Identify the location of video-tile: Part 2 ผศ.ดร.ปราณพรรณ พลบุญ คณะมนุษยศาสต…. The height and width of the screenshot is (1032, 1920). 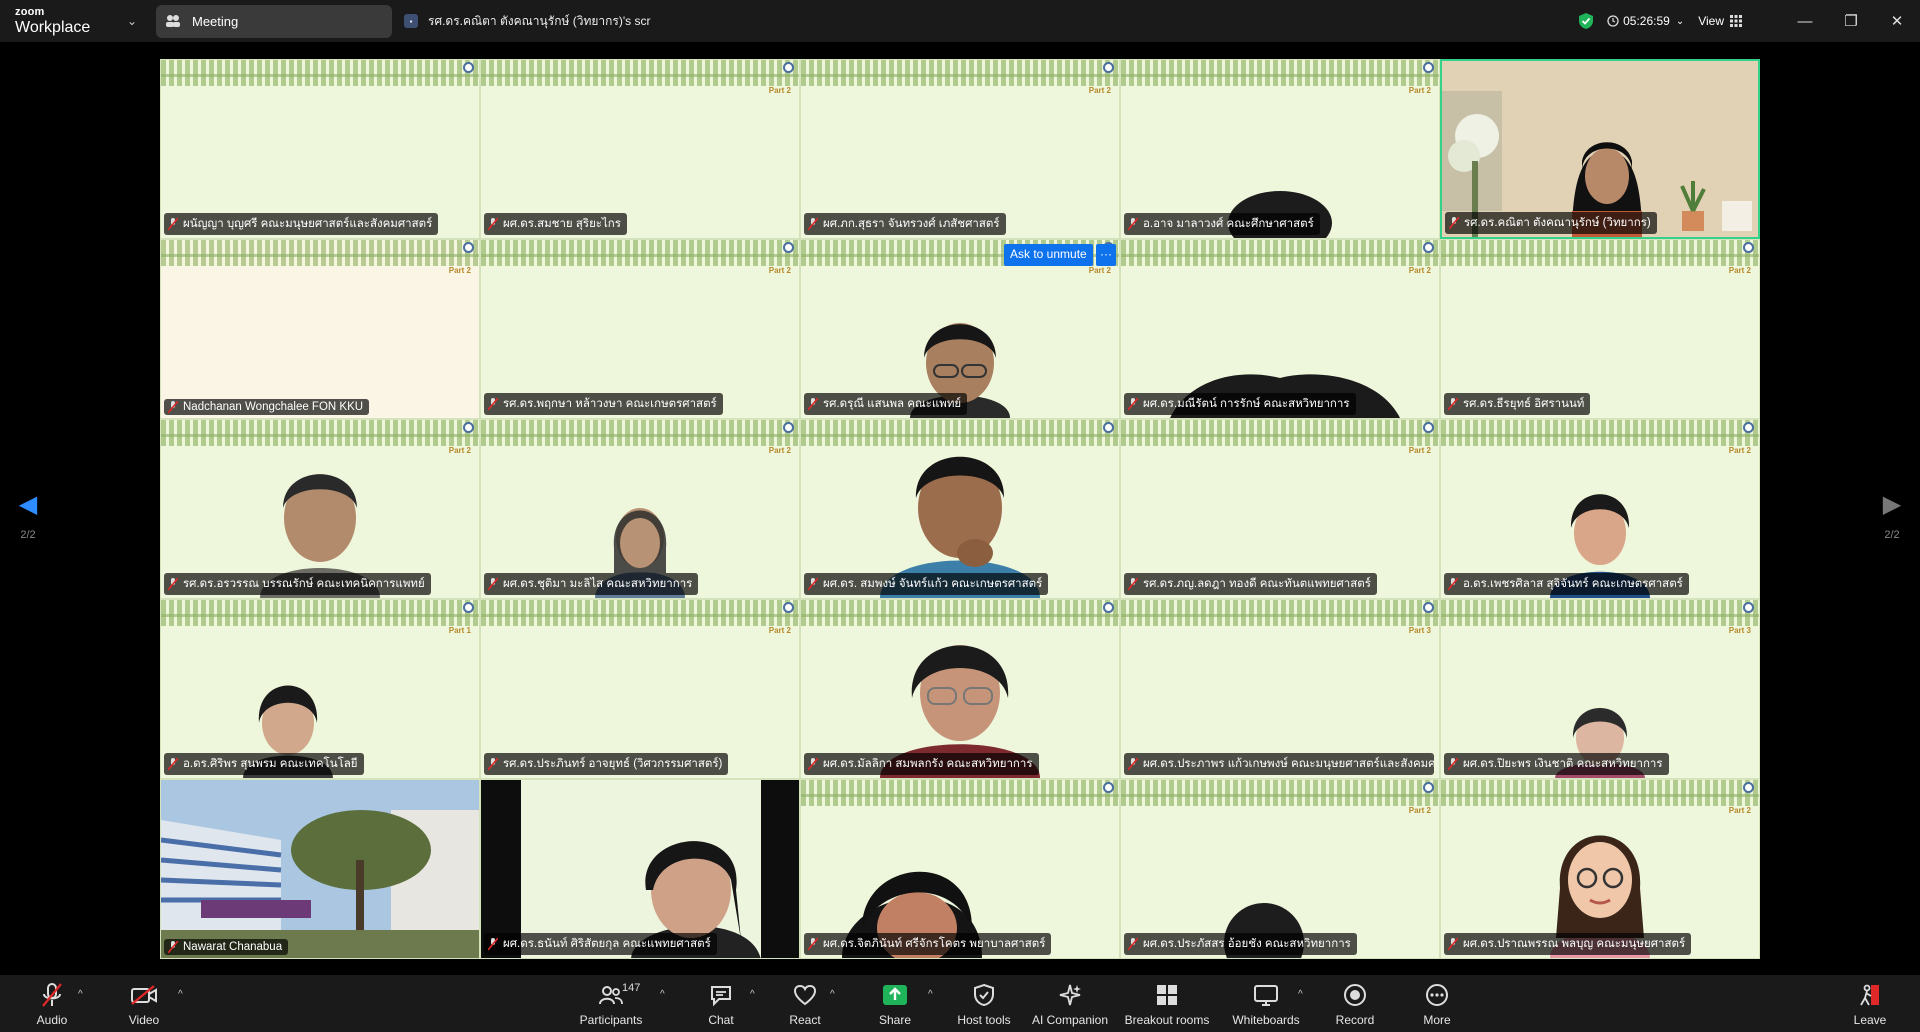
(1600, 869).